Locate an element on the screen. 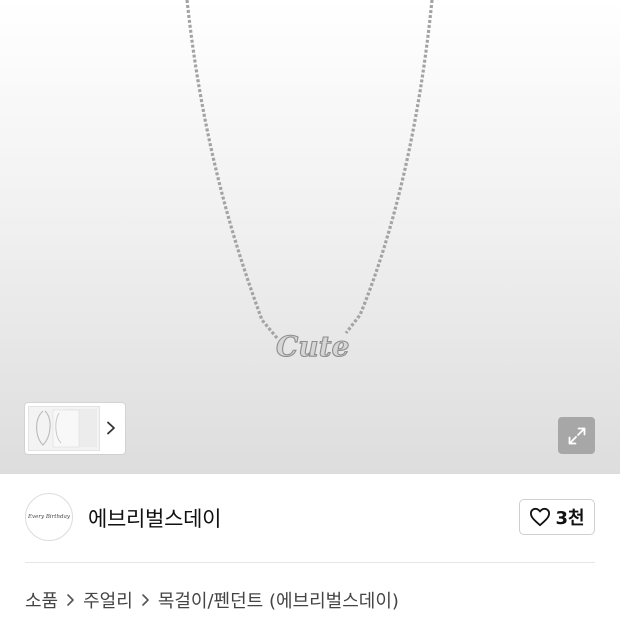 The height and width of the screenshot is (620, 620). thumbnail-necklace-image is located at coordinates (66, 428).